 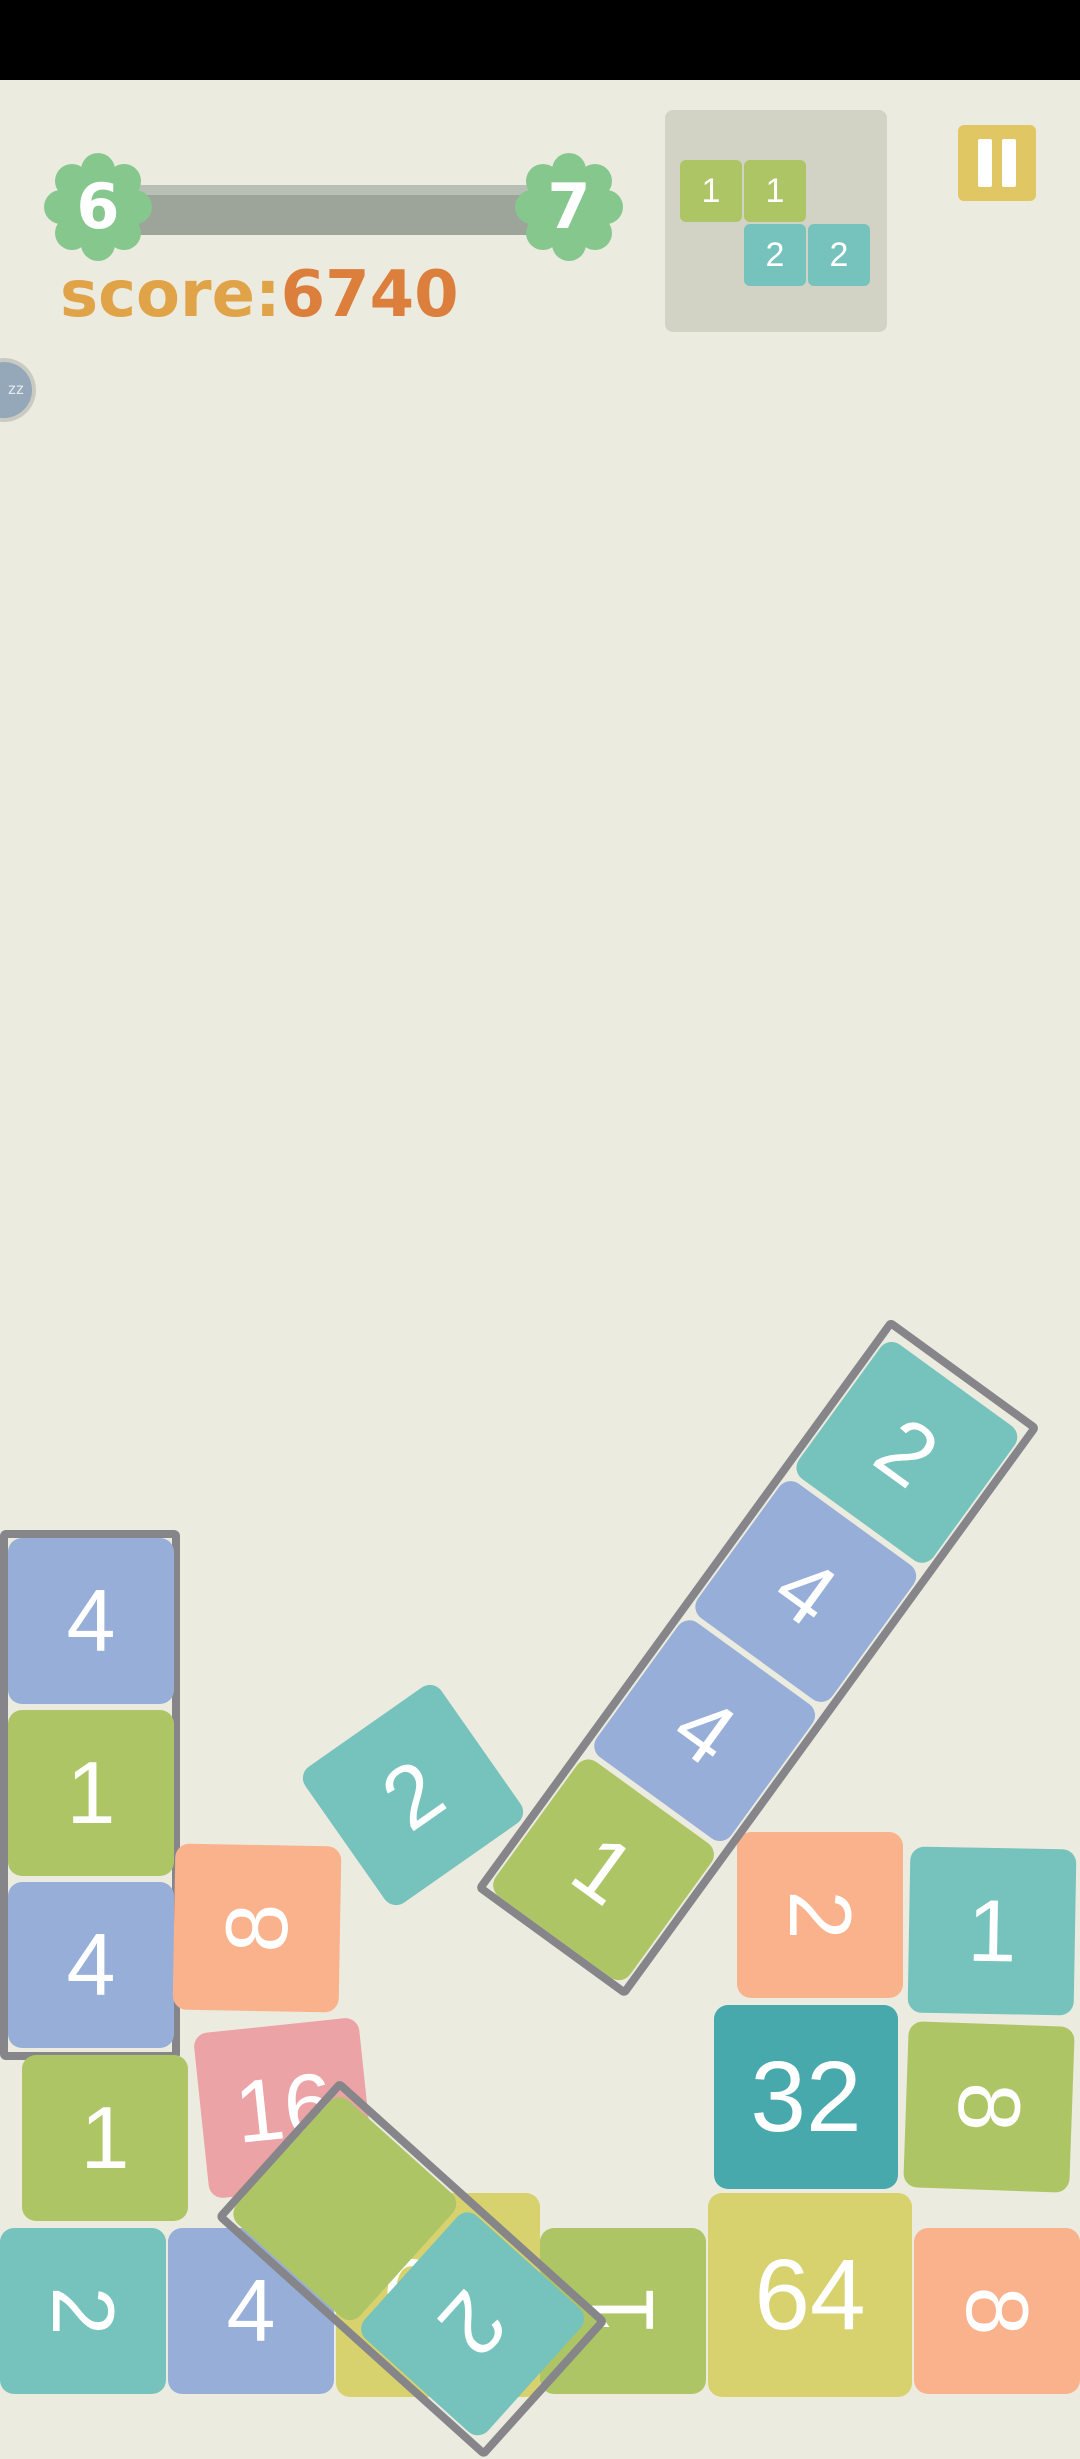 I want to click on block-tile: 32, so click(x=806, y=2097).